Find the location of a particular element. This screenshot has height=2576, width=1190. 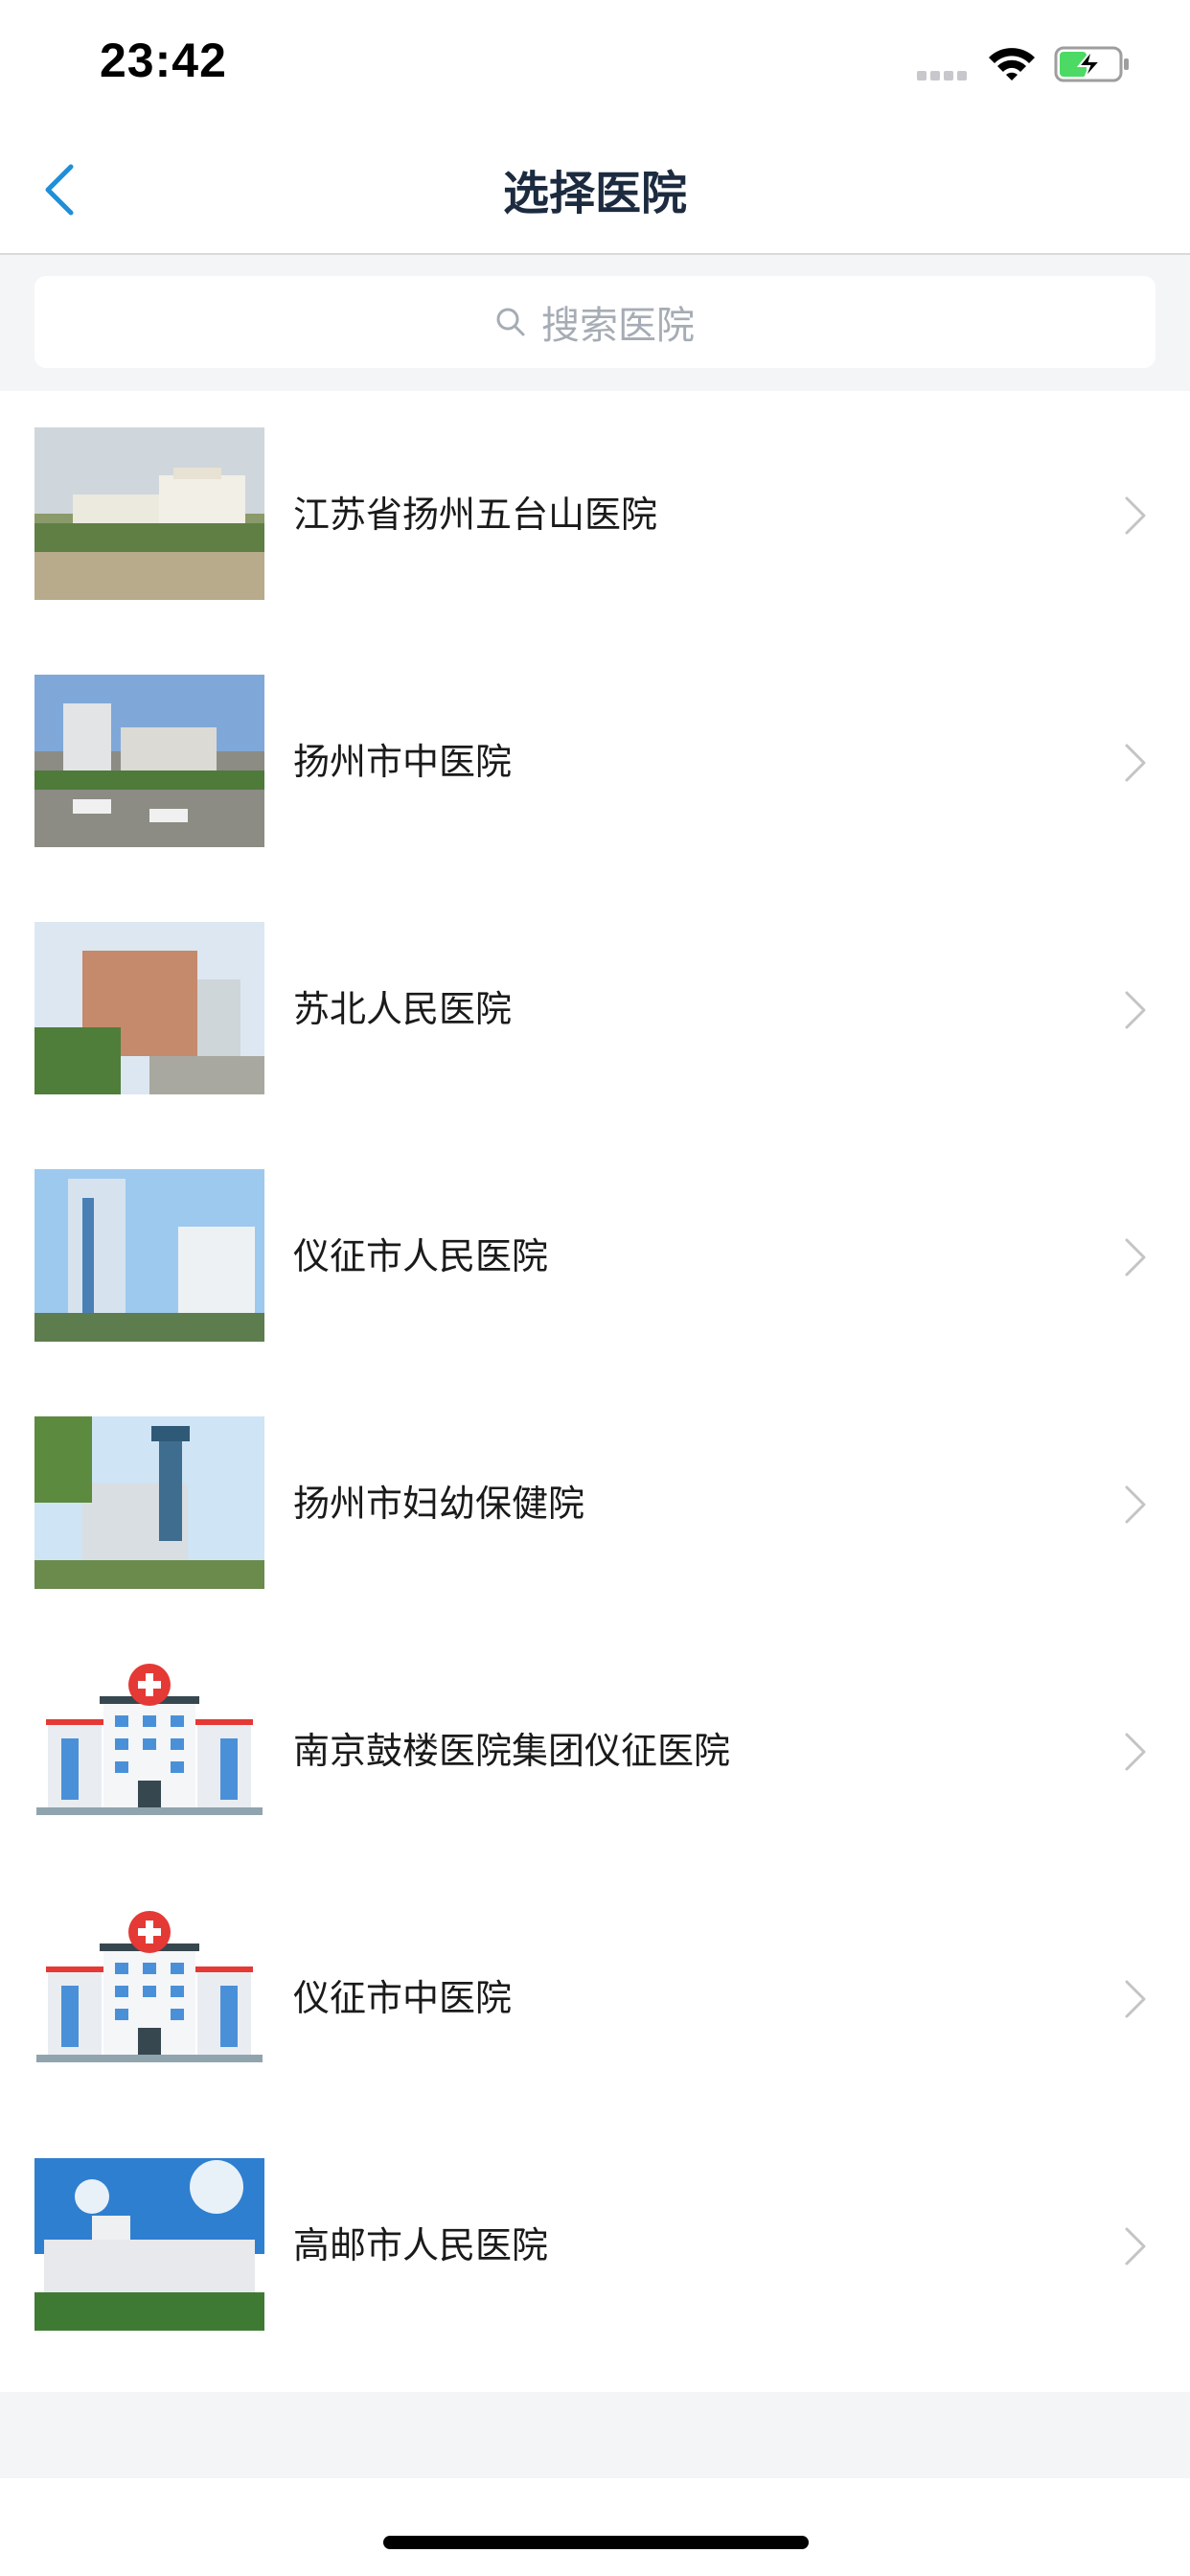

hospital-name: 南京鼓楼医院集团仪征医院 is located at coordinates (512, 1751).